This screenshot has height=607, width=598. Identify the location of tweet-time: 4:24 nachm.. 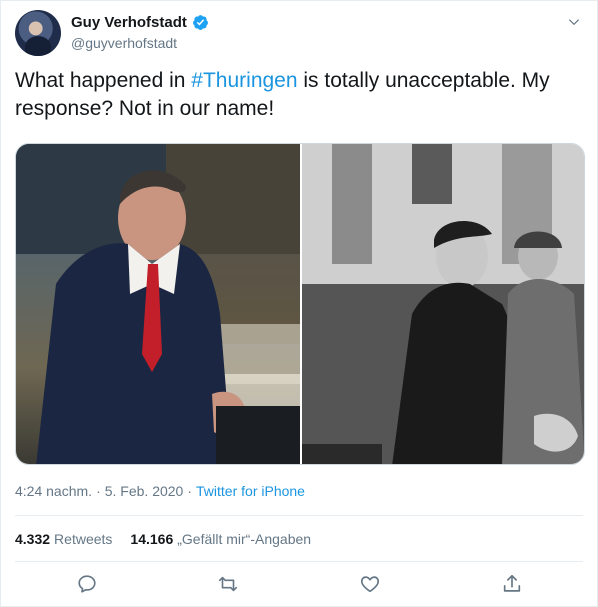
(53, 491).